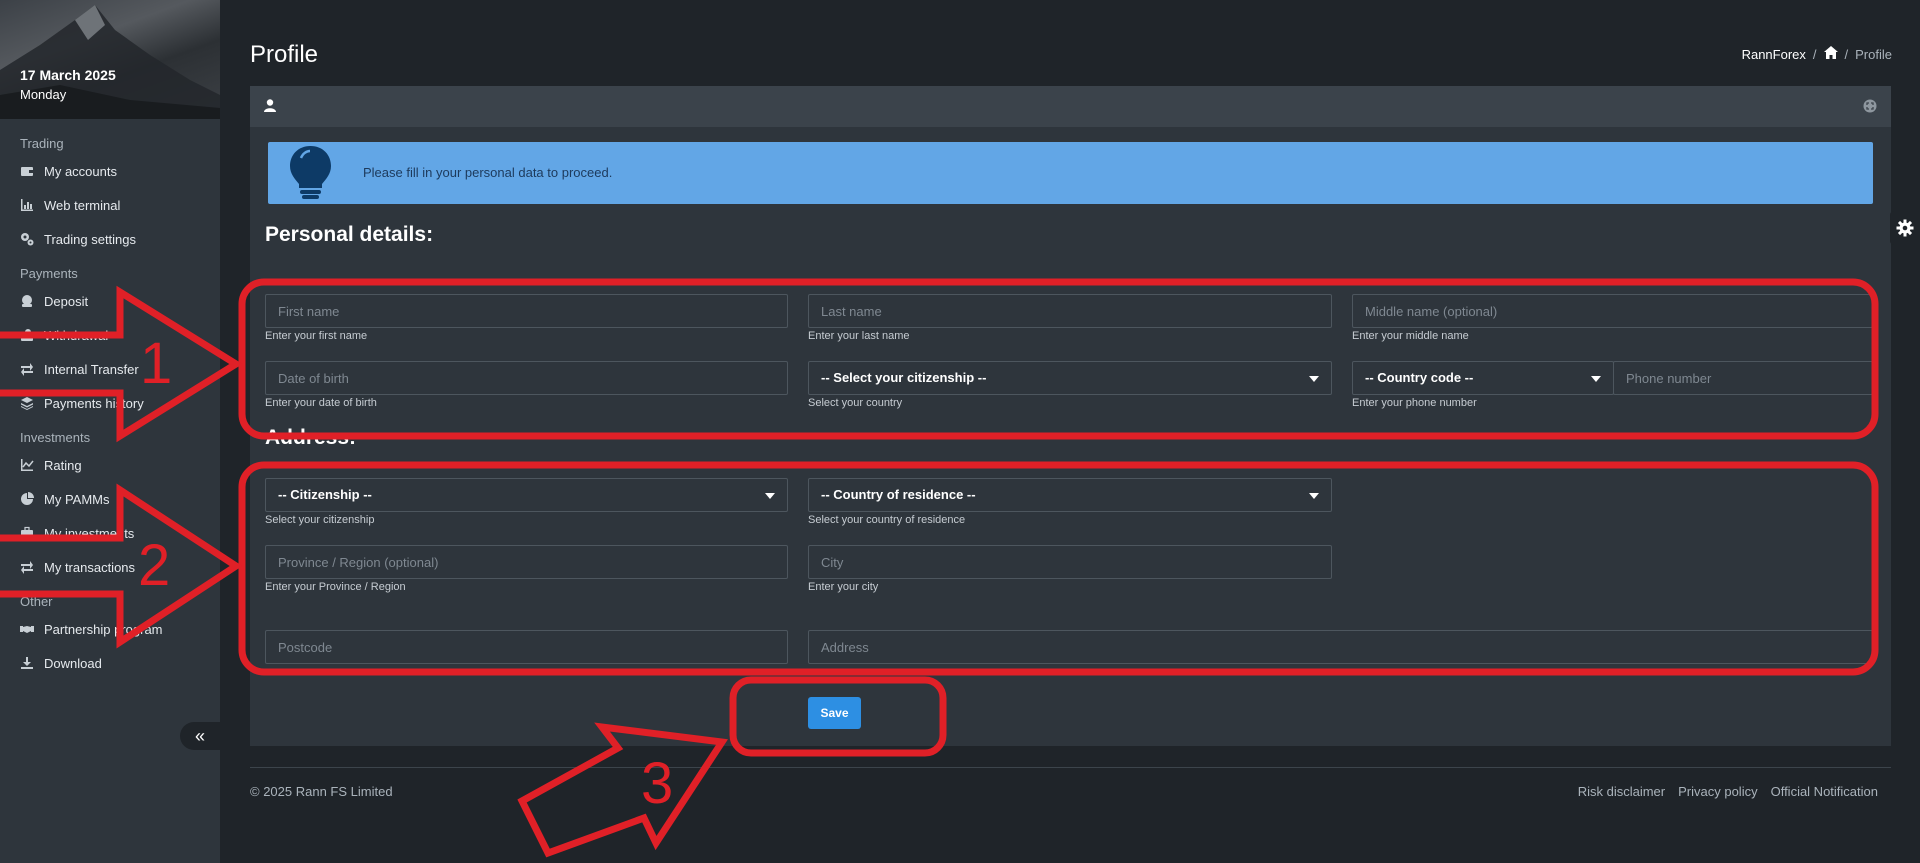  Describe the element at coordinates (63, 465) in the screenshot. I see `sidebar-item-label: Rating` at that location.